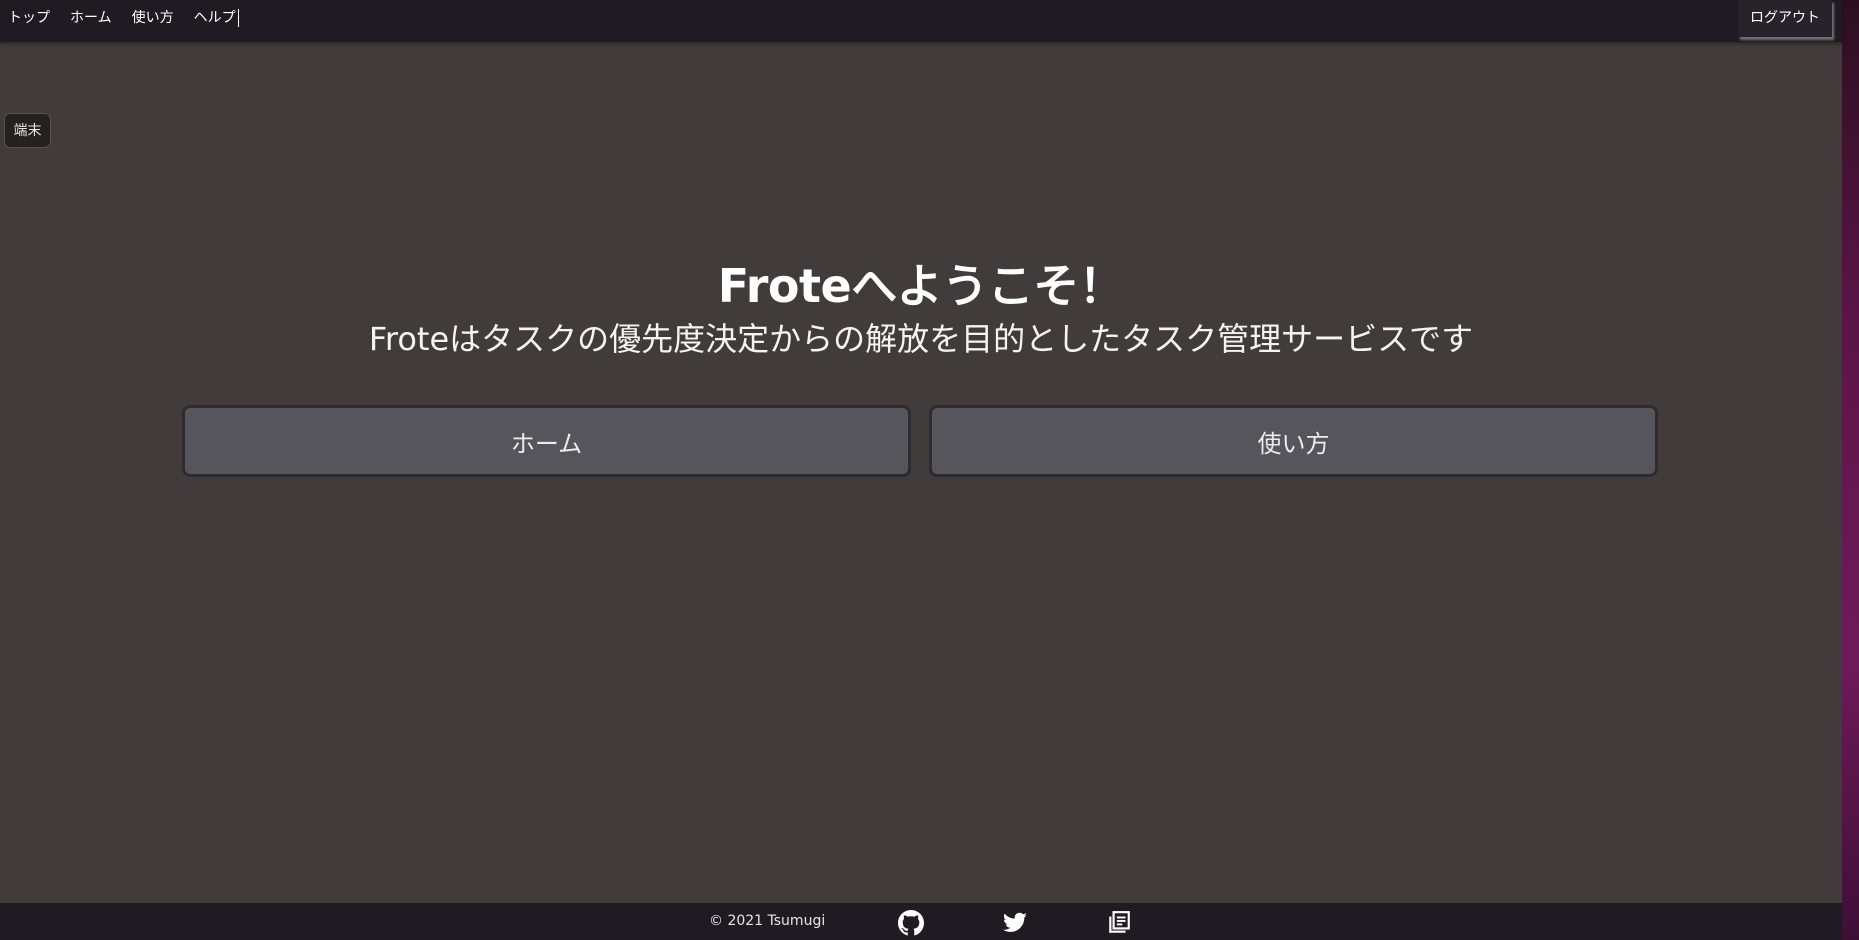  What do you see at coordinates (921, 21) in the screenshot?
I see `top-nav-bar: トップ ホーム 使い方 ヘルプ ログアウト` at bounding box center [921, 21].